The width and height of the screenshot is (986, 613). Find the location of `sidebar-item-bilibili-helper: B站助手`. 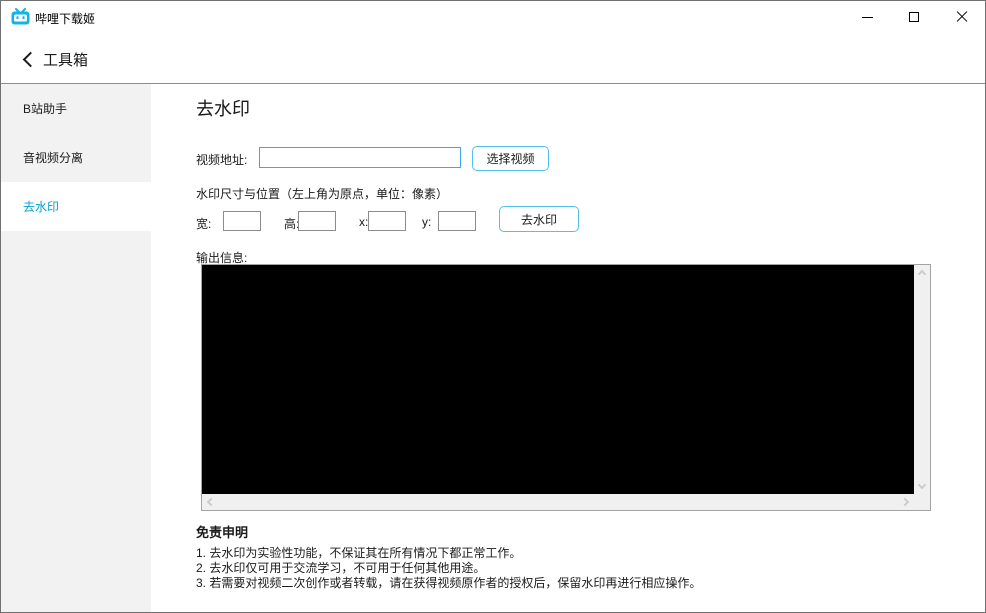

sidebar-item-bilibili-helper: B站助手 is located at coordinates (76, 108).